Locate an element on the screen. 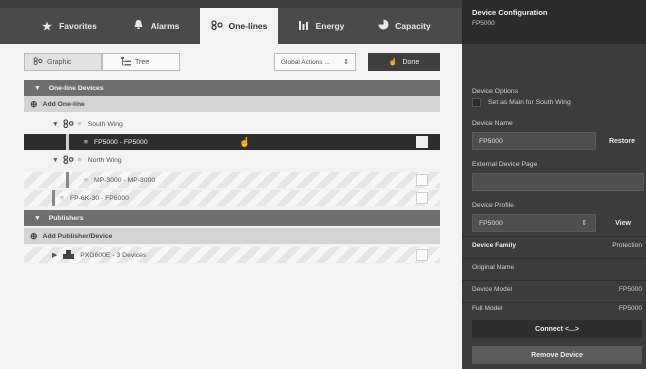 The width and height of the screenshot is (646, 369). view-toolbar: Graphic Tree Global Actions ... ⇕ ☝ Done is located at coordinates (232, 62).